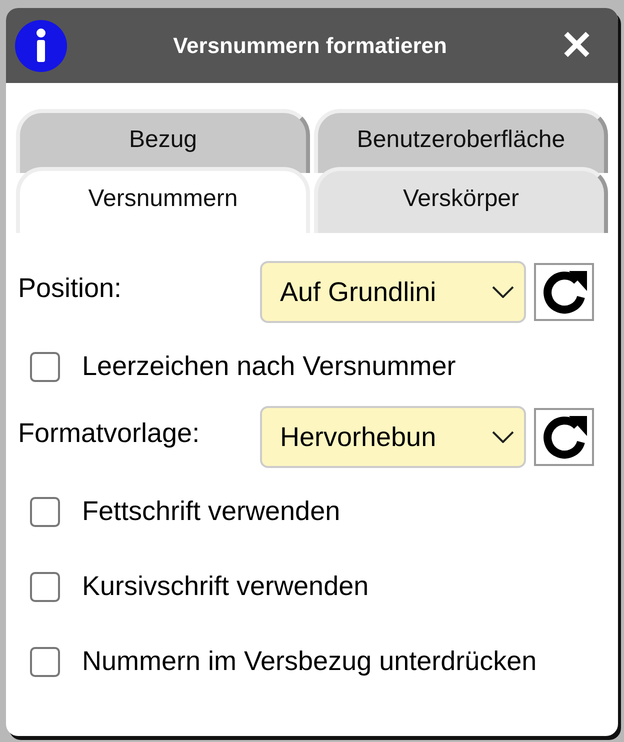  Describe the element at coordinates (309, 661) in the screenshot. I see `checkbox-label: Nummern im Versbezug unterdrücken` at that location.